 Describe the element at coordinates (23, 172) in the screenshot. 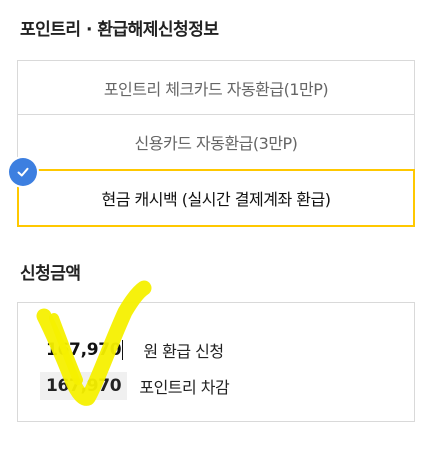

I see `checkmark-icon` at that location.